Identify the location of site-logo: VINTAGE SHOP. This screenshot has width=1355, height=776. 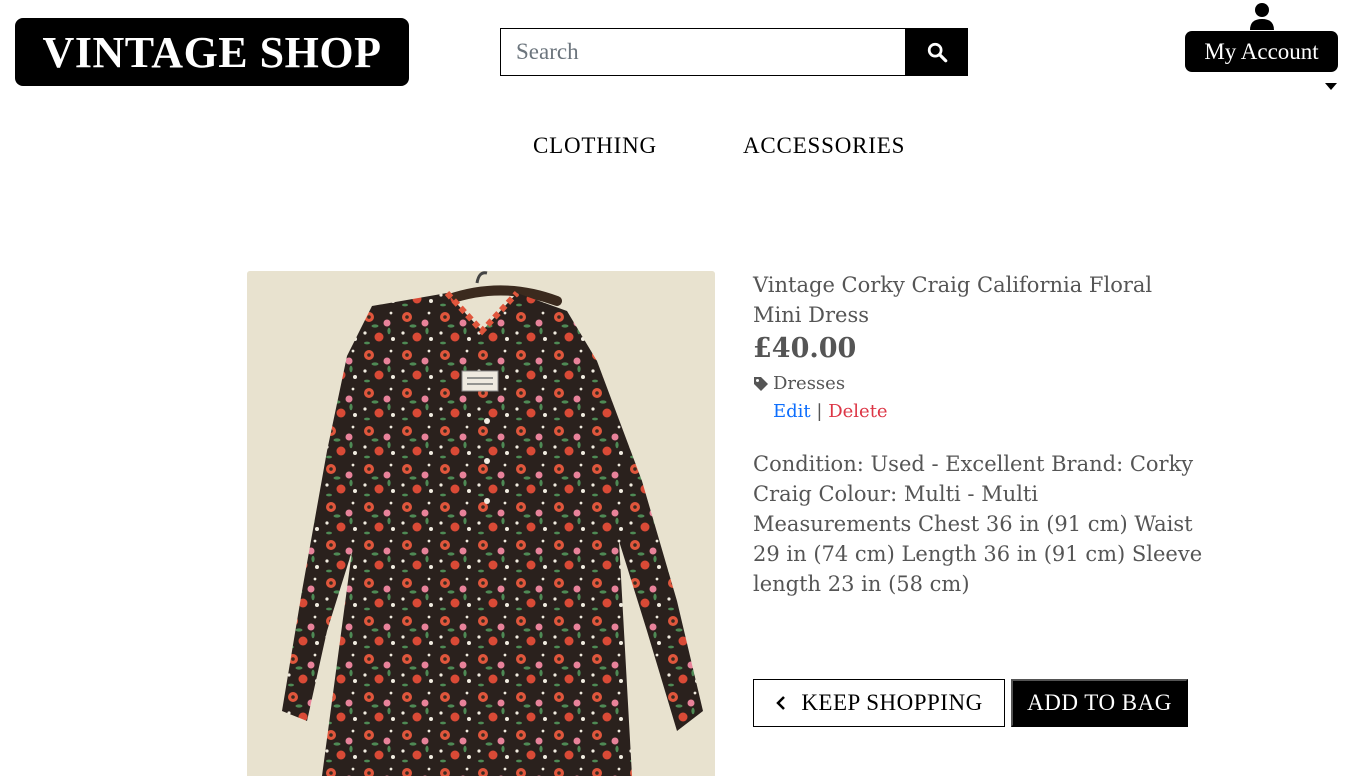
(212, 52).